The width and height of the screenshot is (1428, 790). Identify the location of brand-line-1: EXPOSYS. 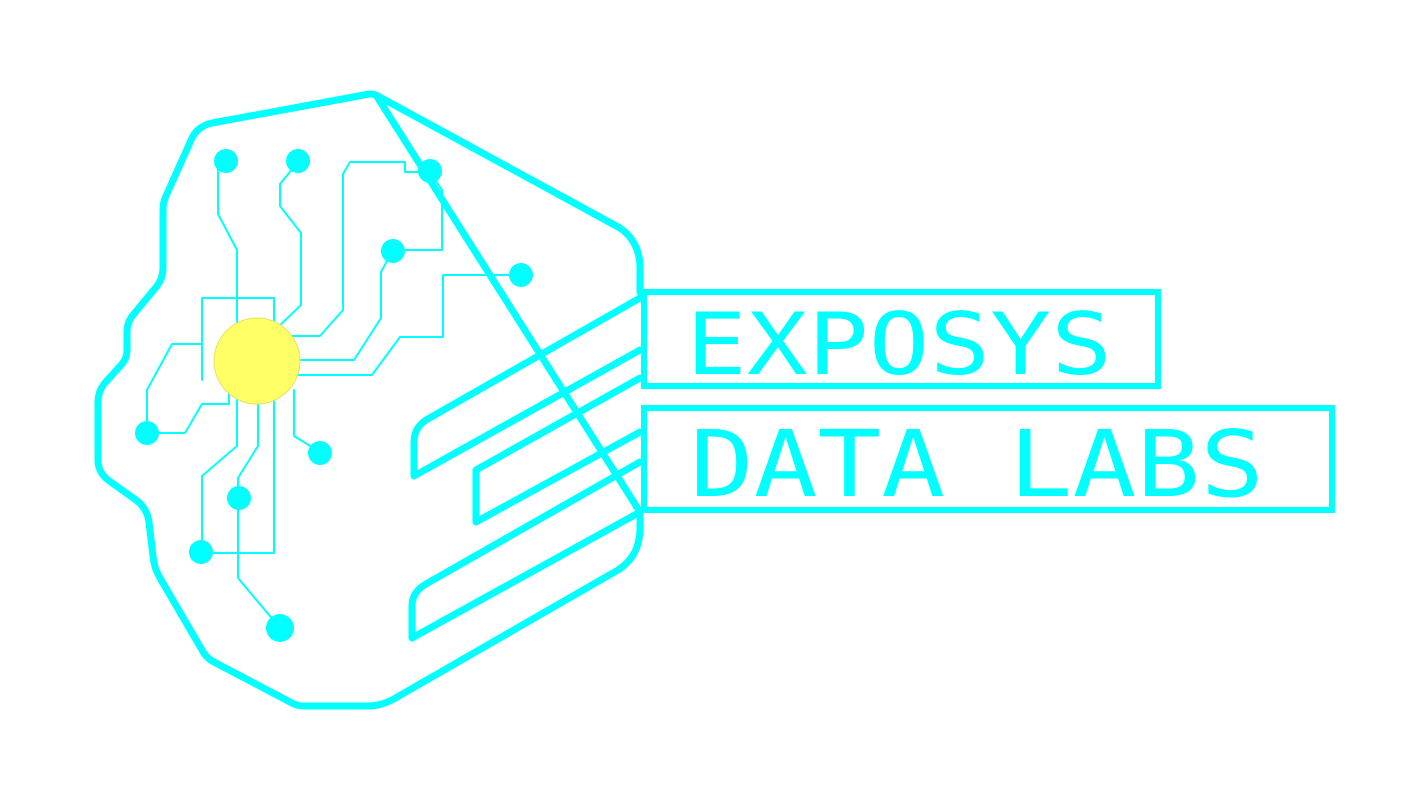
(899, 345).